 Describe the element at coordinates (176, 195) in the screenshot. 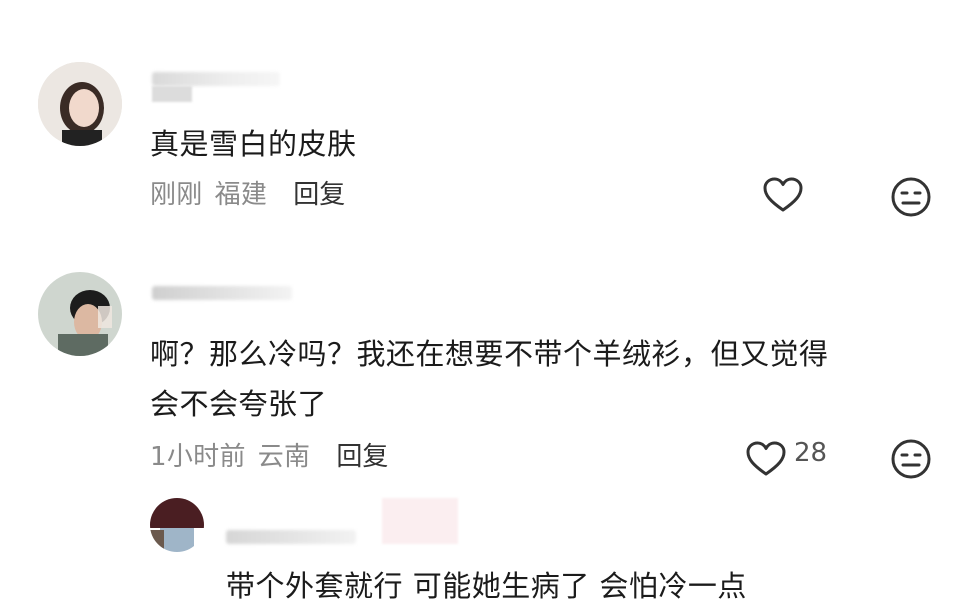

I see `comment-time: 刚刚` at that location.